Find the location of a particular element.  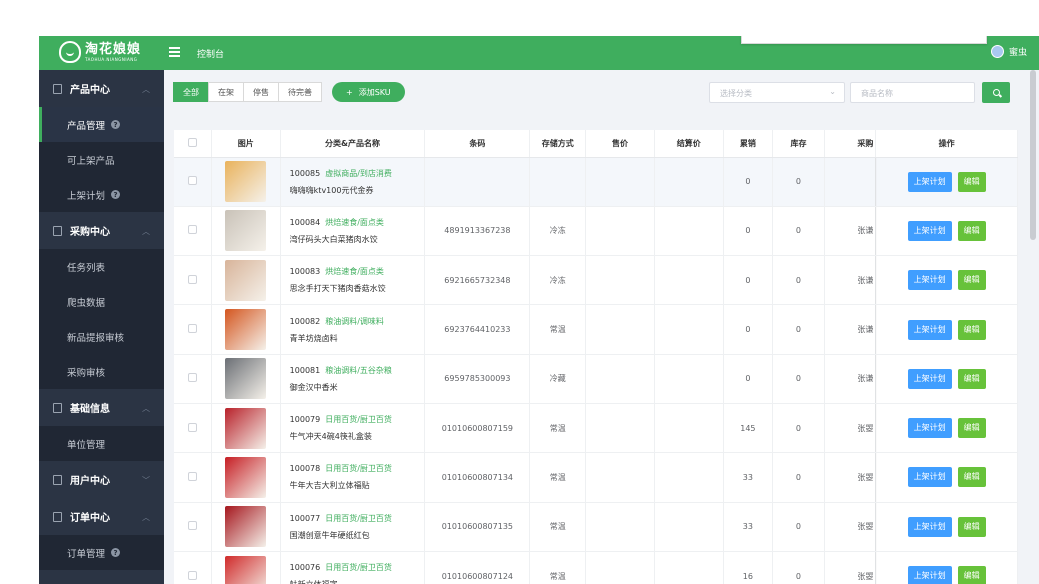

scrollbar is located at coordinates (1033, 155).